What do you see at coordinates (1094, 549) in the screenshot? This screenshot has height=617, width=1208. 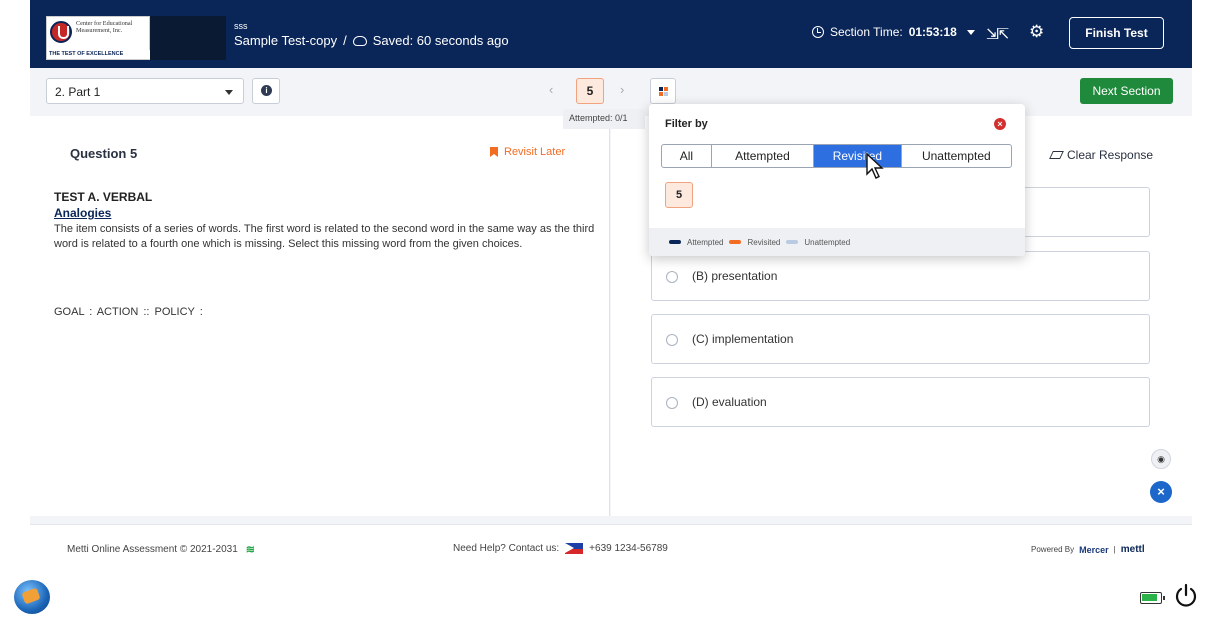 I see `mercer-logo: Mercer` at bounding box center [1094, 549].